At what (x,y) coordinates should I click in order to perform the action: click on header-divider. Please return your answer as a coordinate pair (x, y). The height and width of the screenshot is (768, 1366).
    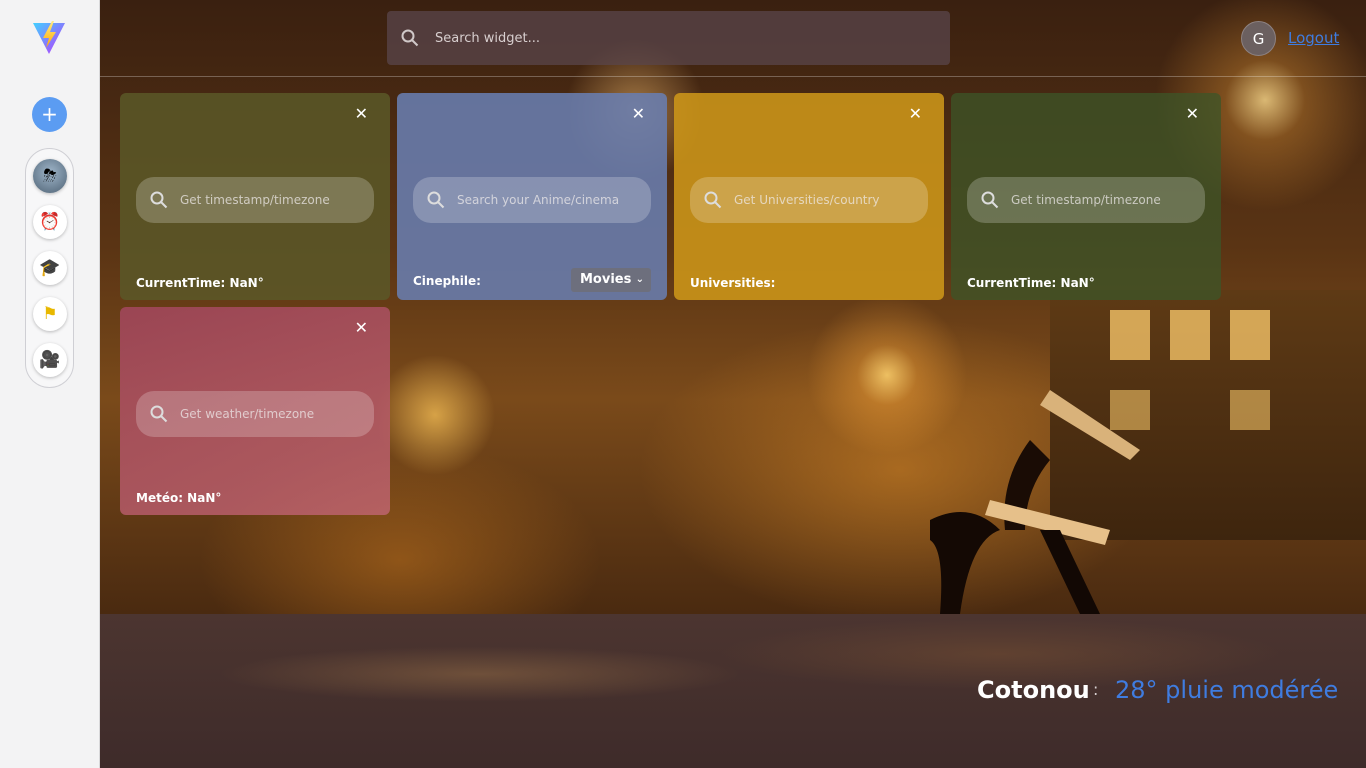
    Looking at the image, I should click on (733, 76).